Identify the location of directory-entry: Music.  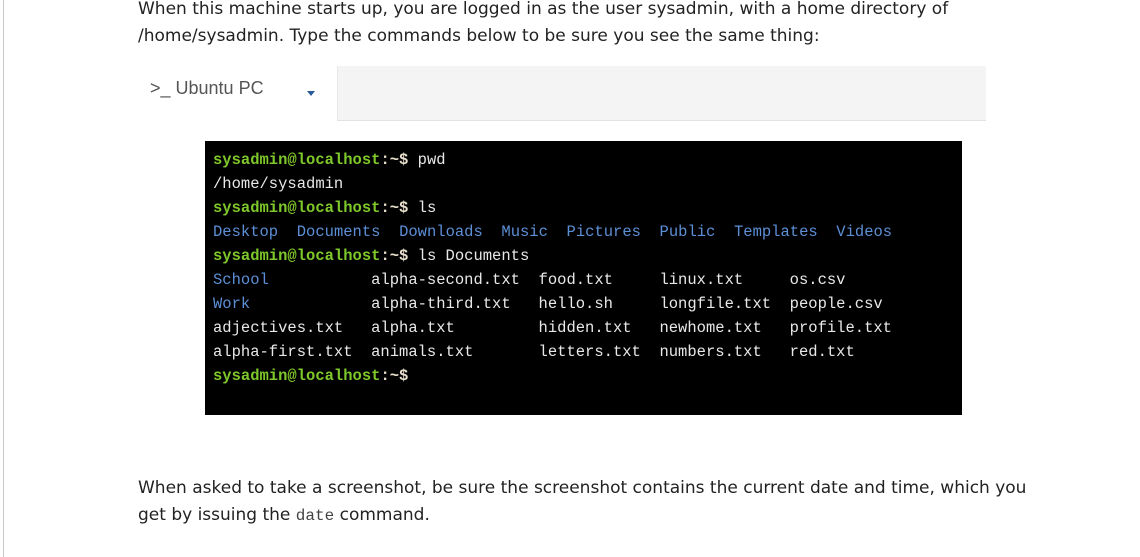
(524, 232).